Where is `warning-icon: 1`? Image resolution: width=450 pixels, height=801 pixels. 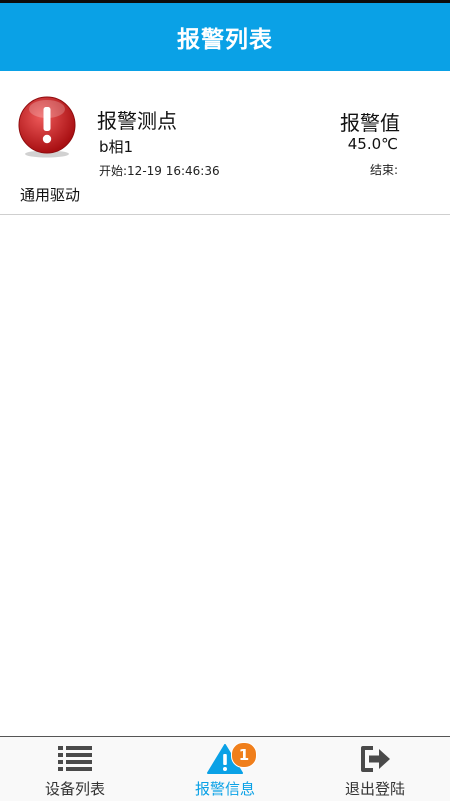 warning-icon: 1 is located at coordinates (232, 758).